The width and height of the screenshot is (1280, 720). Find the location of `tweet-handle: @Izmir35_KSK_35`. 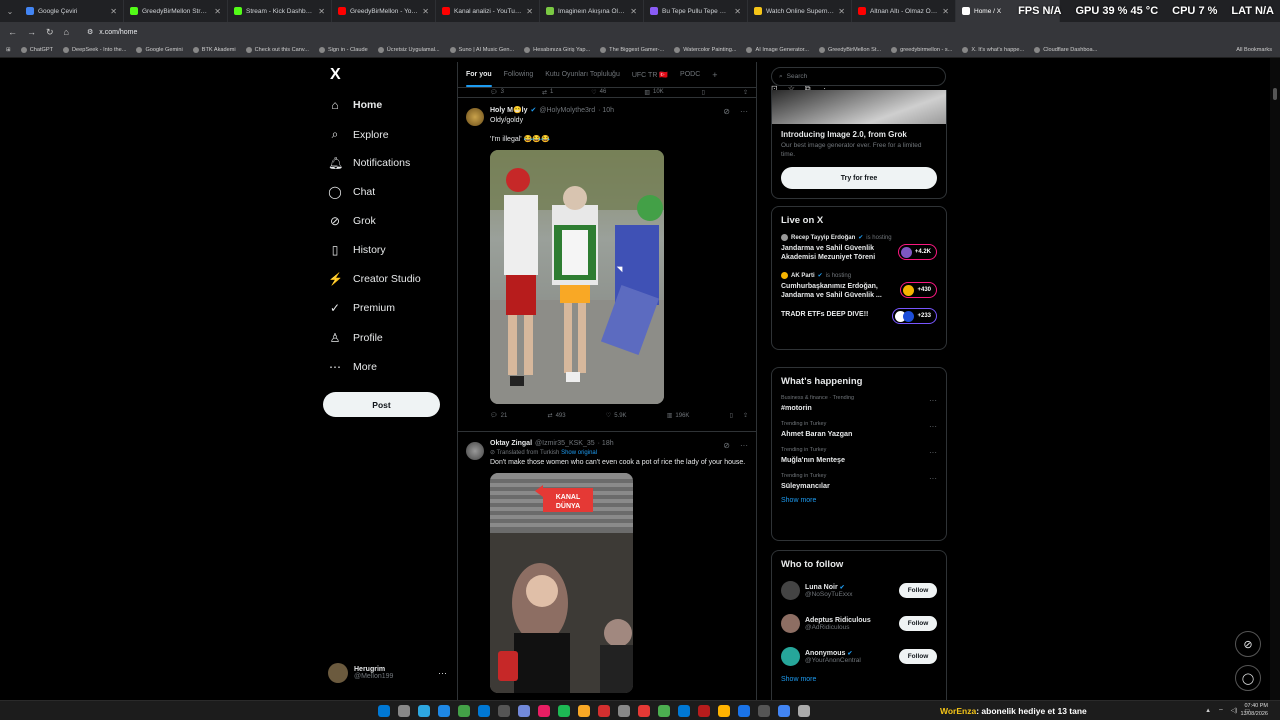

tweet-handle: @Izmir35_KSK_35 is located at coordinates (565, 443).